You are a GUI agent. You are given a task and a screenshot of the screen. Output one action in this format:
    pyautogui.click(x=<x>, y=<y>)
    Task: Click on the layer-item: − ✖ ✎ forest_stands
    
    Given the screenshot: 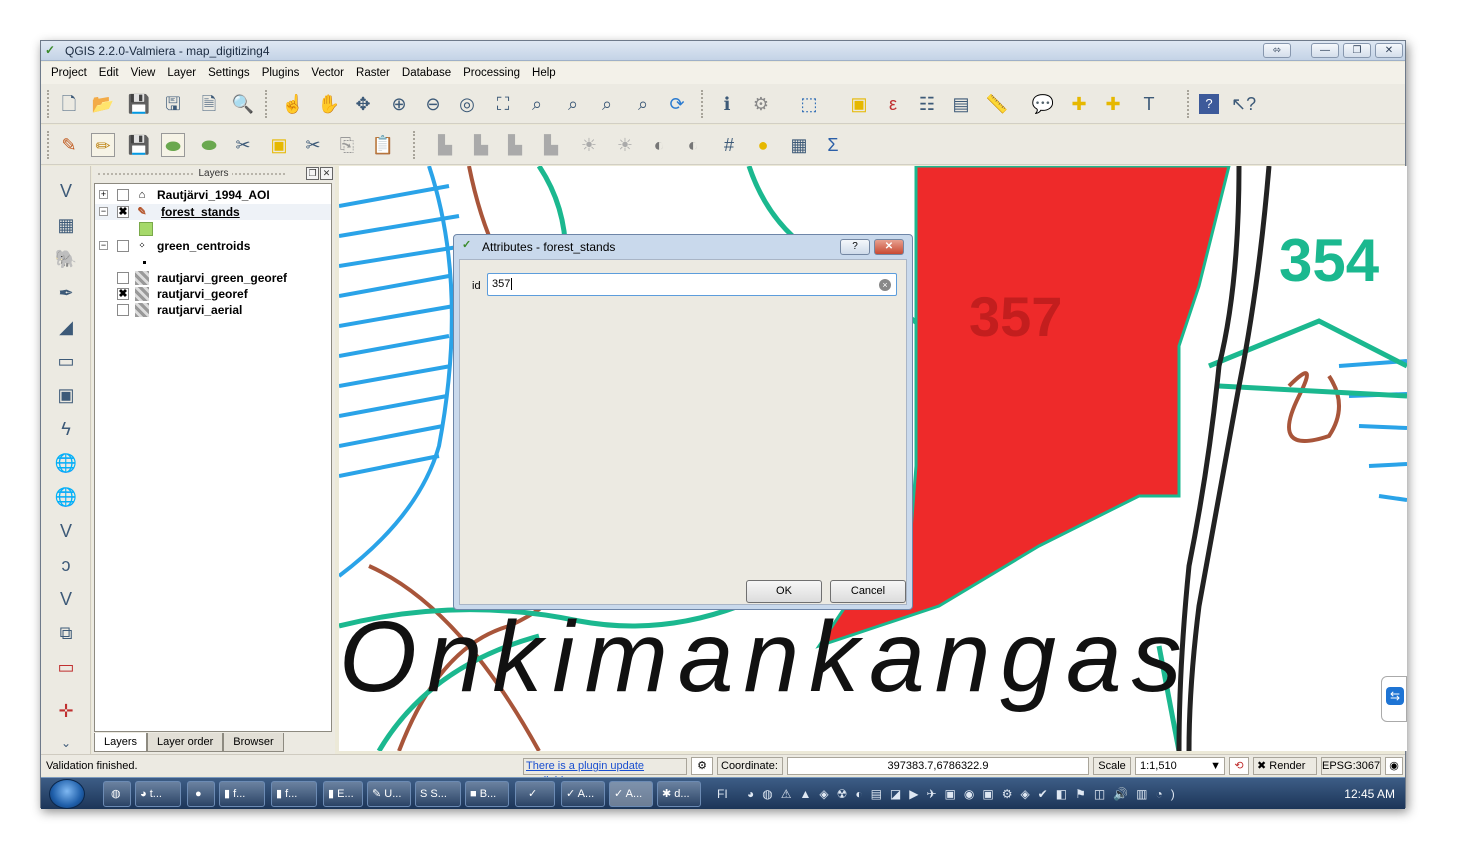 What is the action you would take?
    pyautogui.click(x=213, y=212)
    